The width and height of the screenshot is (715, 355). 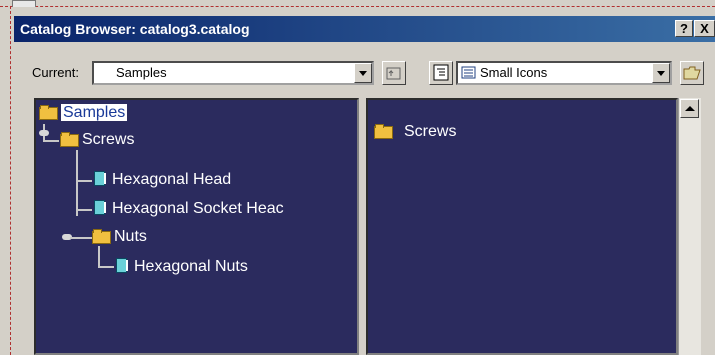 I want to click on tree-view-button, so click(x=441, y=73).